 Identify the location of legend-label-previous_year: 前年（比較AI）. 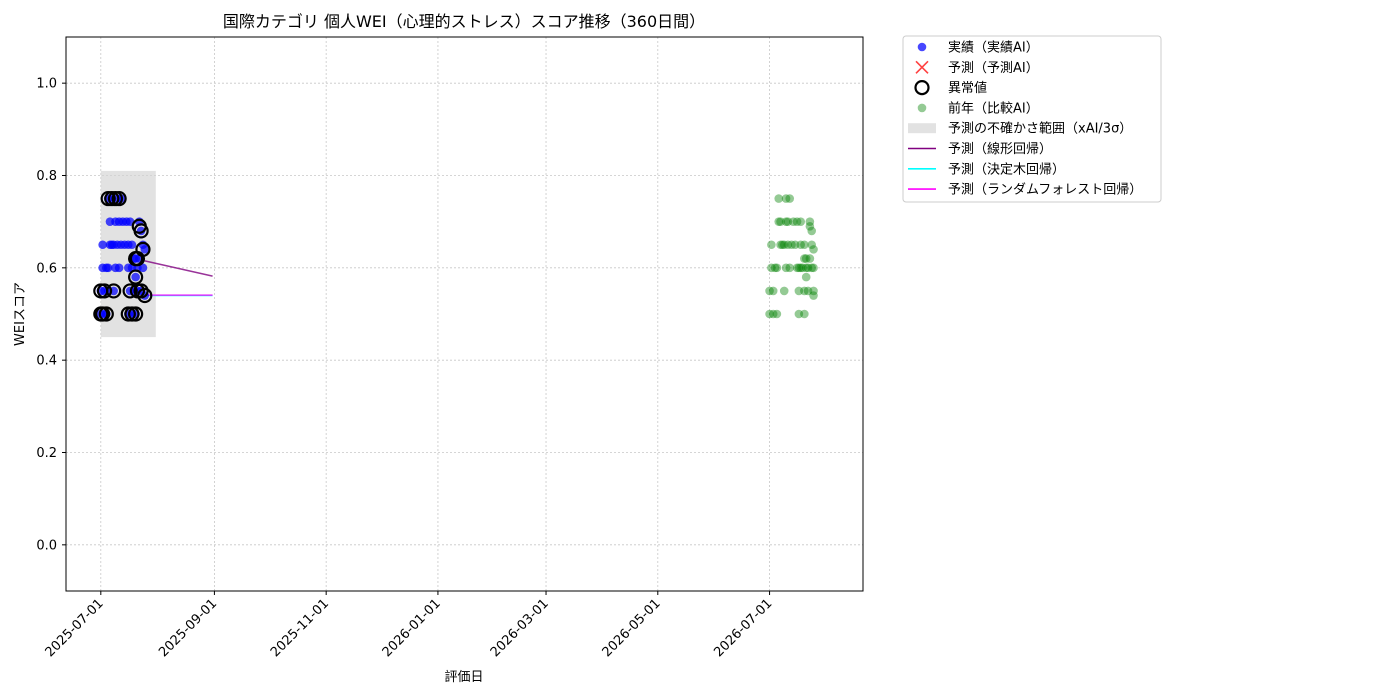
(993, 108).